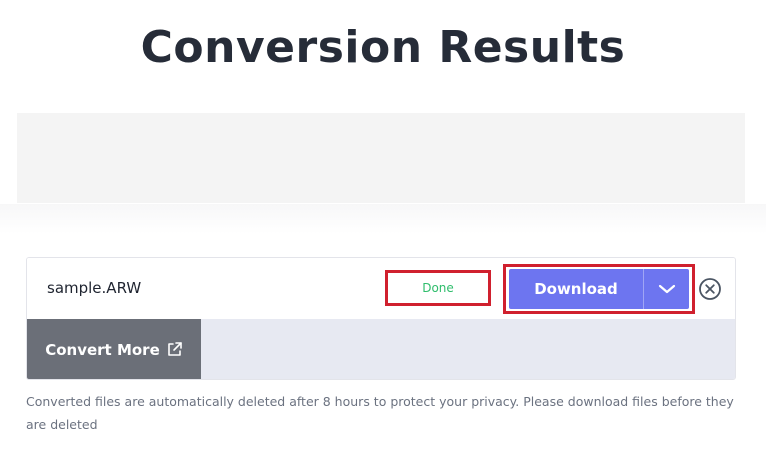  Describe the element at coordinates (174, 349) in the screenshot. I see `external-link-icon` at that location.